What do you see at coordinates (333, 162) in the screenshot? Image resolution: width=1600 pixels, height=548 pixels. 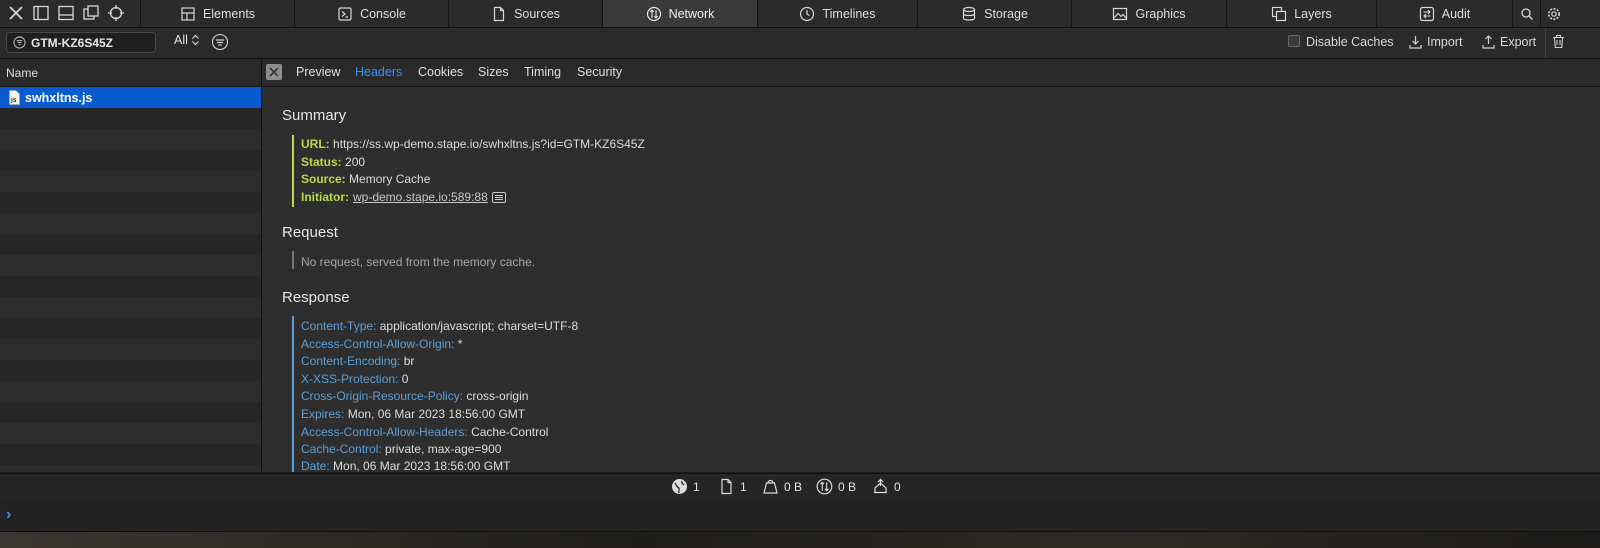 I see `summary-status-row: Status: 200` at bounding box center [333, 162].